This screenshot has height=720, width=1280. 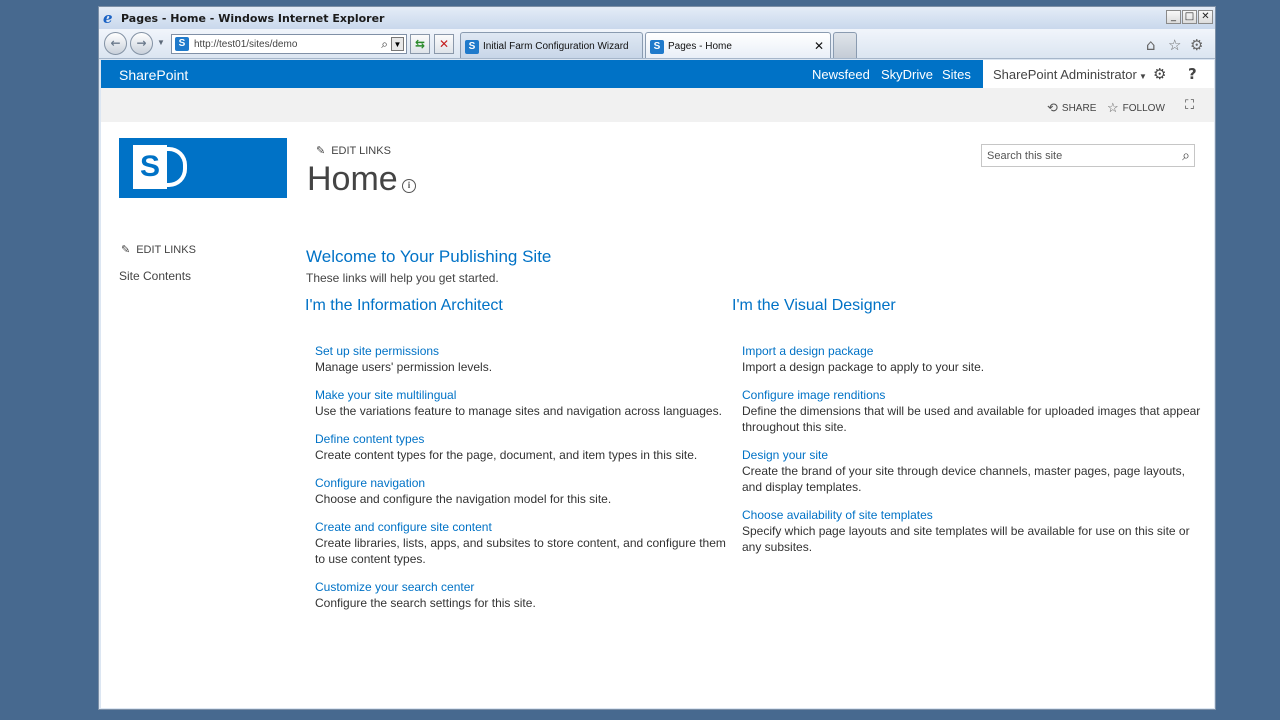 What do you see at coordinates (956, 74) in the screenshot?
I see `suite-link-sites: Sites` at bounding box center [956, 74].